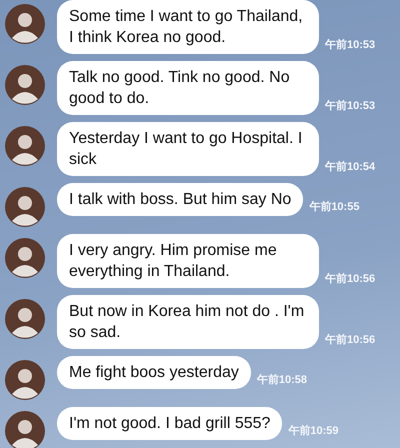  I want to click on message-time: 午前10:59, so click(313, 431).